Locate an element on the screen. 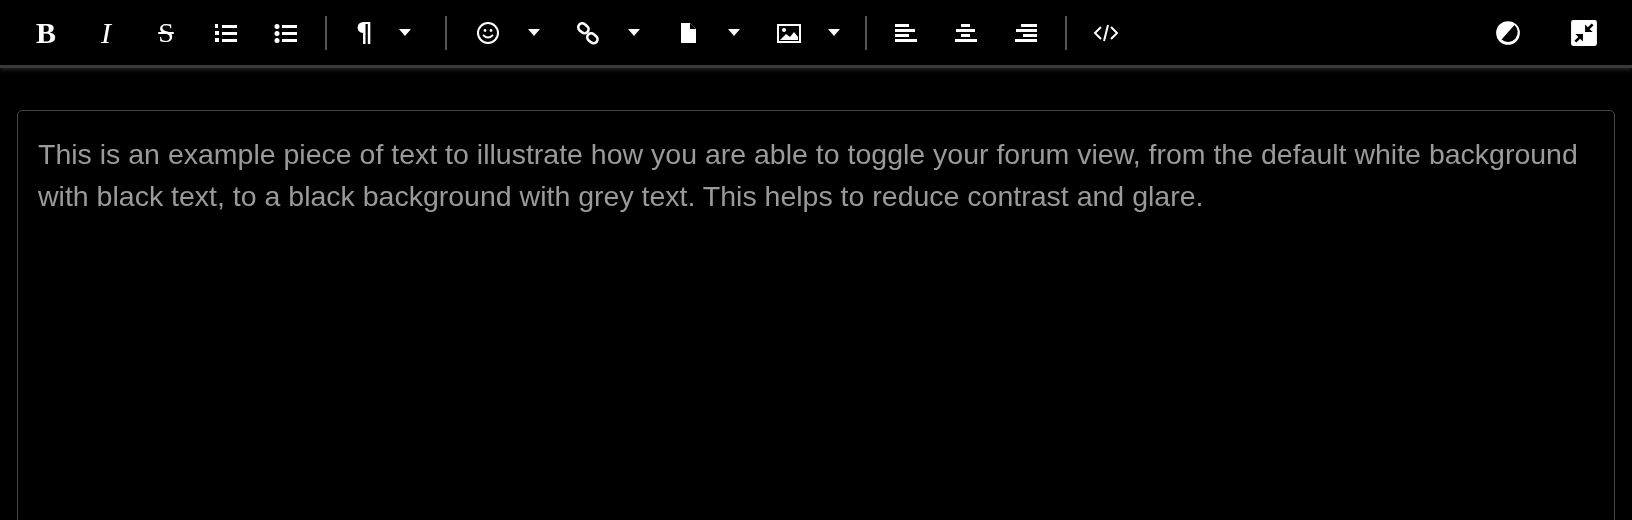 The image size is (1632, 520). paragraph-button: ¶ is located at coordinates (386, 32).